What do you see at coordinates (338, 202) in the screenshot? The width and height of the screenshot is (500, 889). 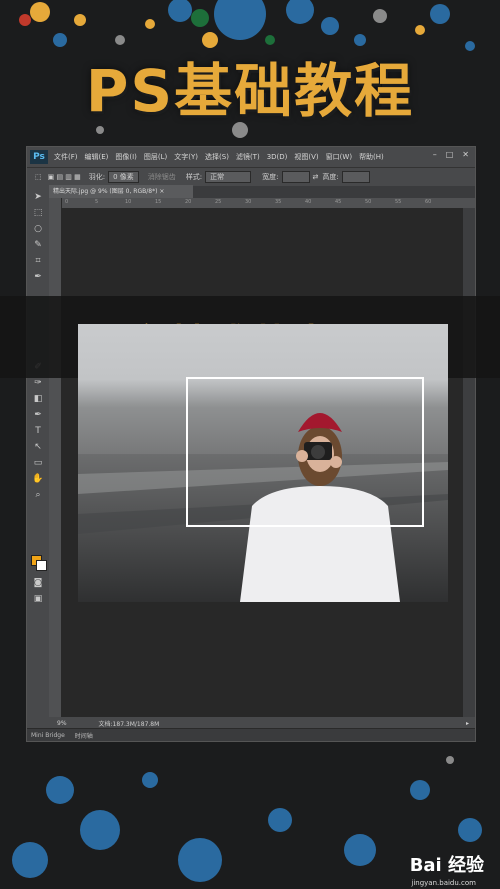 I see `ruler-tick-label: 45` at bounding box center [338, 202].